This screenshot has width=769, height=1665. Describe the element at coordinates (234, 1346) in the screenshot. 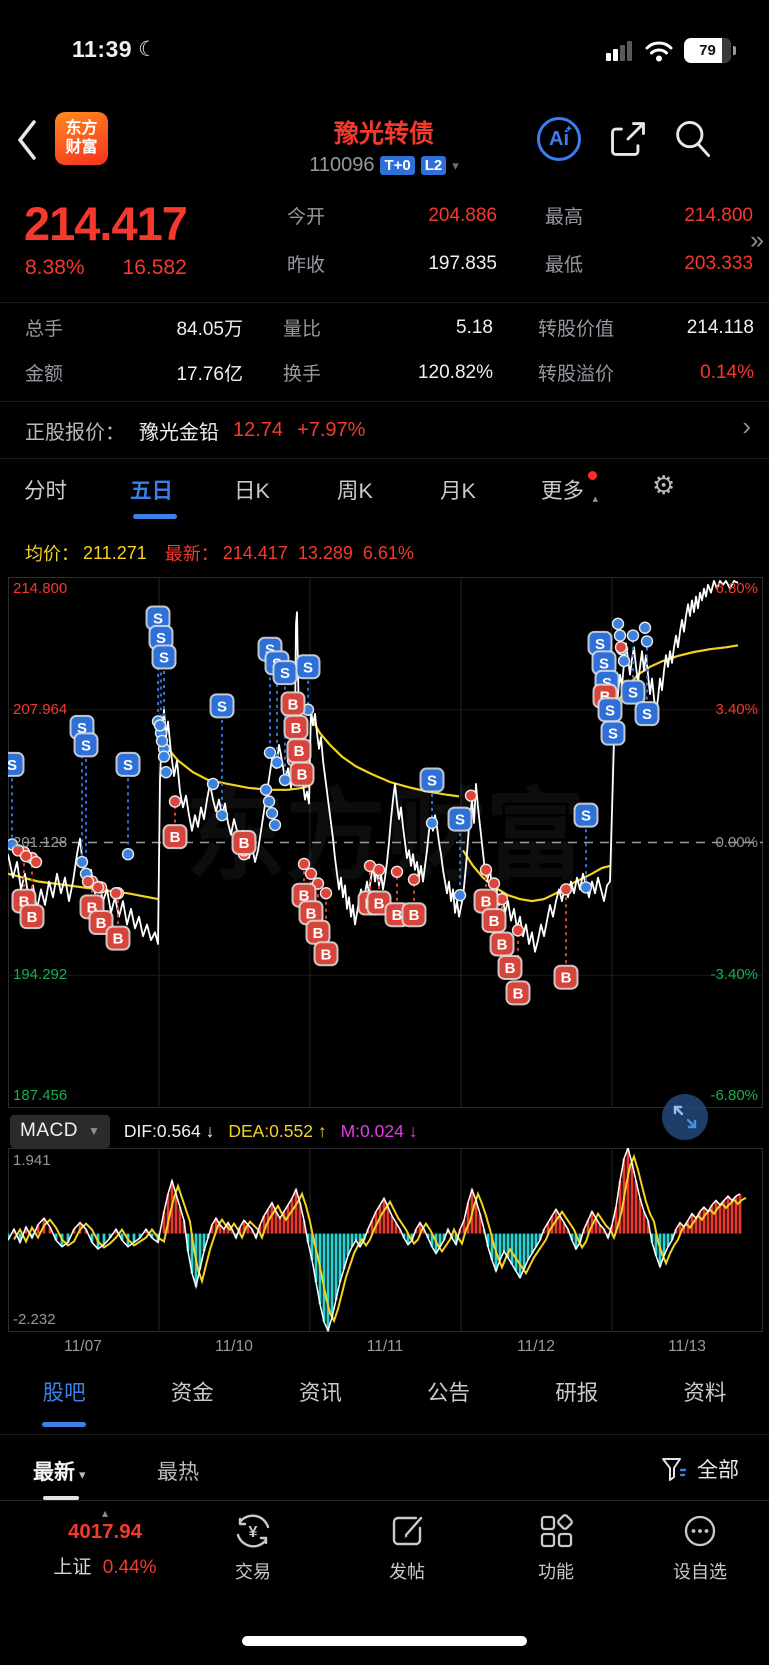

I see `date-label: 11/10` at that location.